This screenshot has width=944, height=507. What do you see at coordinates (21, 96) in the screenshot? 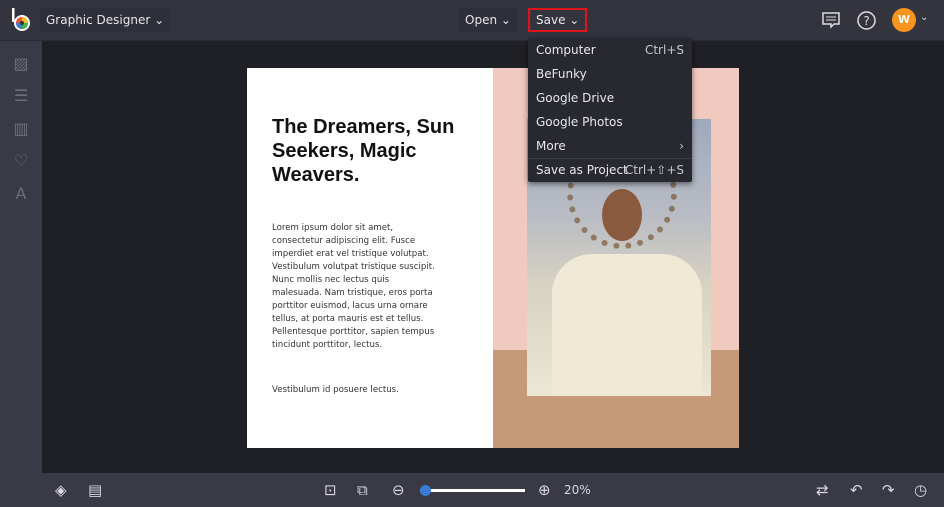
I see `adjustments-icon: ☰` at bounding box center [21, 96].